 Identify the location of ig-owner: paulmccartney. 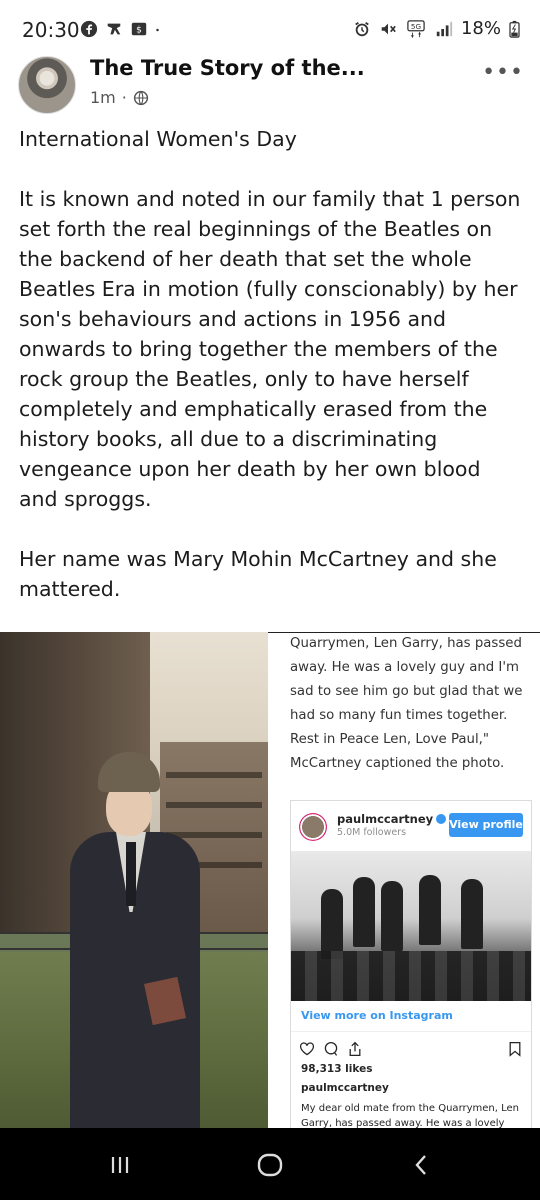
(345, 1088).